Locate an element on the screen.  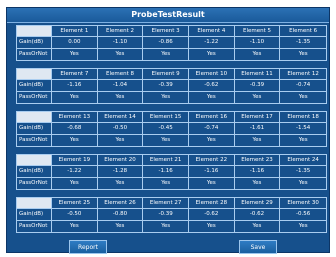
element-header: Element 2 is located at coordinates (120, 32).